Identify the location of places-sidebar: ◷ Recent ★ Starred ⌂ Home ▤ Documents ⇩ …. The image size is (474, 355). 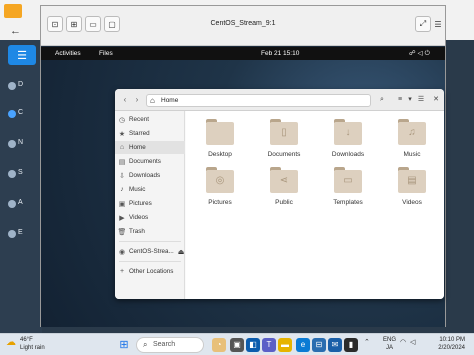
(150, 205).